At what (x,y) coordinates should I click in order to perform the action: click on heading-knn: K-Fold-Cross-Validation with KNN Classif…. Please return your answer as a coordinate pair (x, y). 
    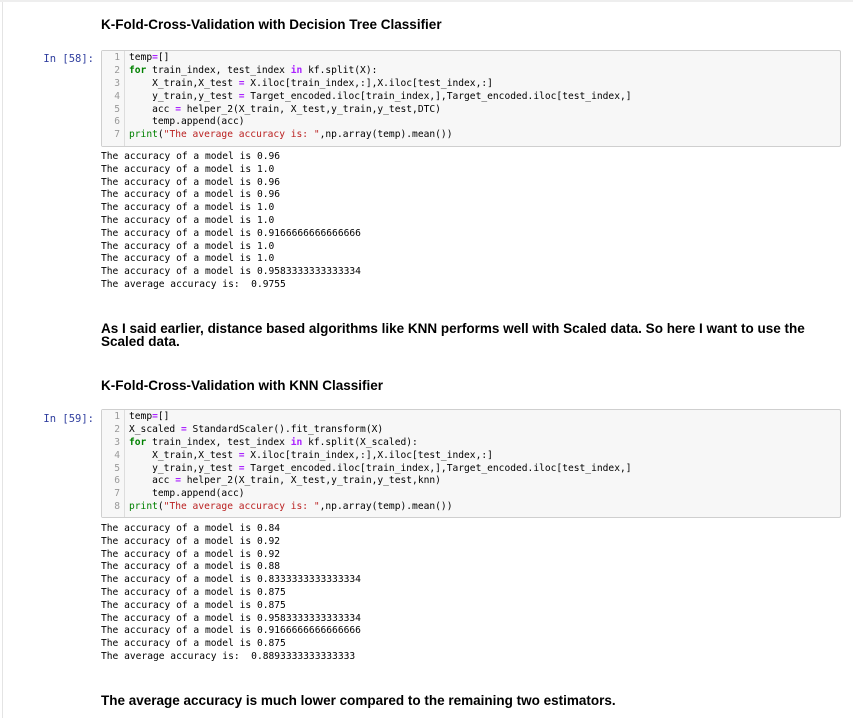
    Looking at the image, I should click on (242, 385).